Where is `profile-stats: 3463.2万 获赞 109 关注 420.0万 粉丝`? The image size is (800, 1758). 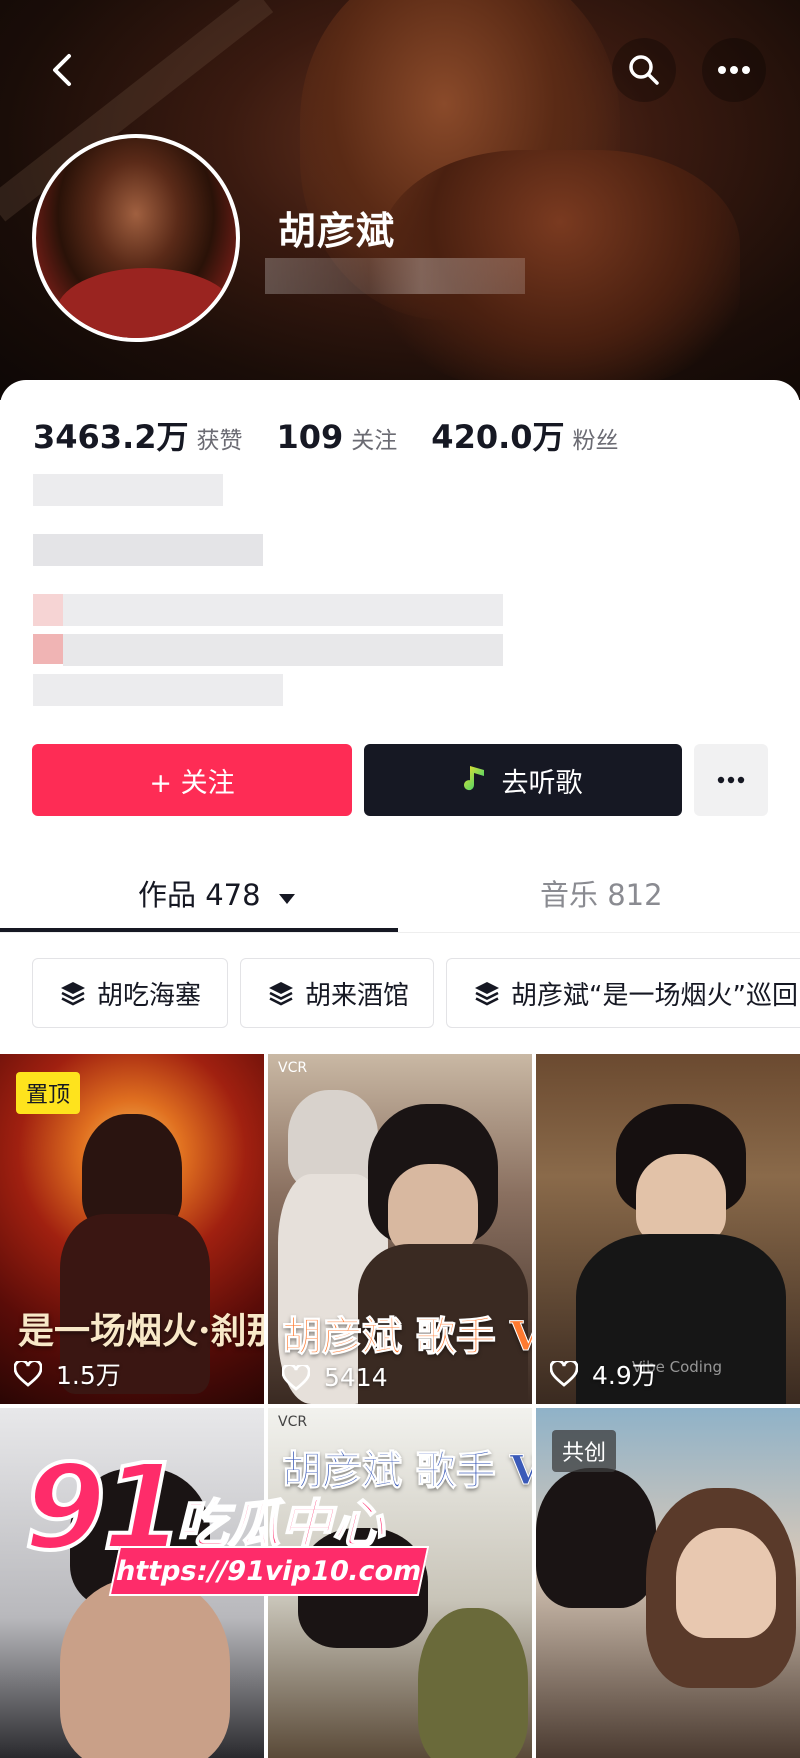 profile-stats: 3463.2万 获赞 109 关注 420.0万 粉丝 is located at coordinates (343, 435).